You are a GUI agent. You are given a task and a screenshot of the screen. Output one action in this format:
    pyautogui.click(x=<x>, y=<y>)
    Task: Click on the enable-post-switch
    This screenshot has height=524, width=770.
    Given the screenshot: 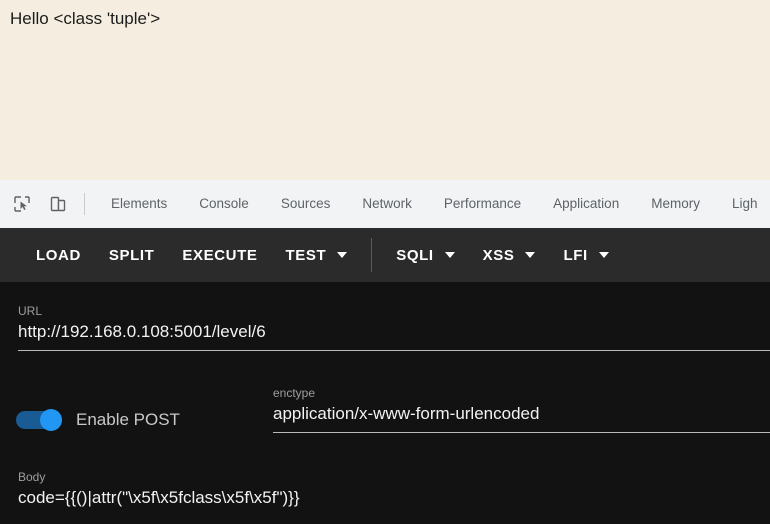 What is the action you would take?
    pyautogui.click(x=40, y=420)
    